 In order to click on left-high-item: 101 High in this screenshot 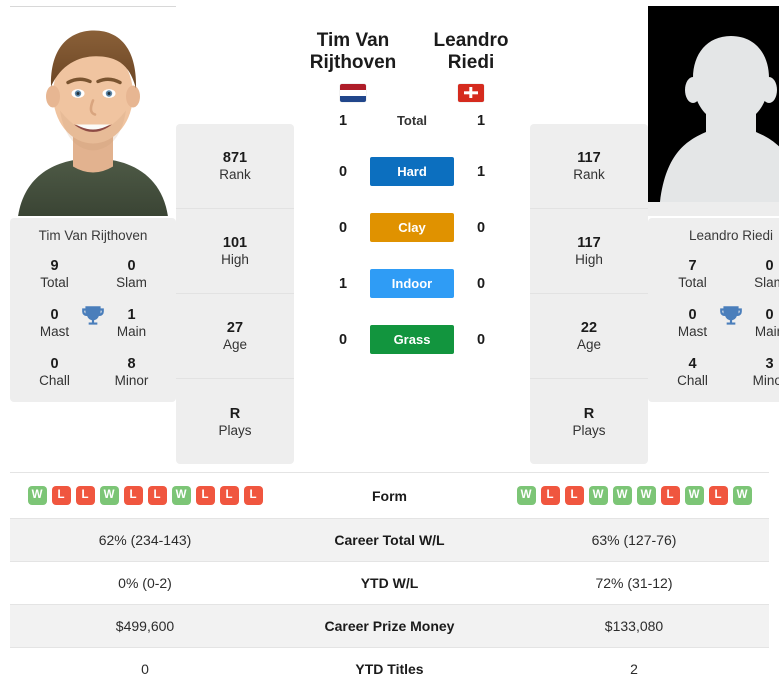, I will do `click(235, 251)`.